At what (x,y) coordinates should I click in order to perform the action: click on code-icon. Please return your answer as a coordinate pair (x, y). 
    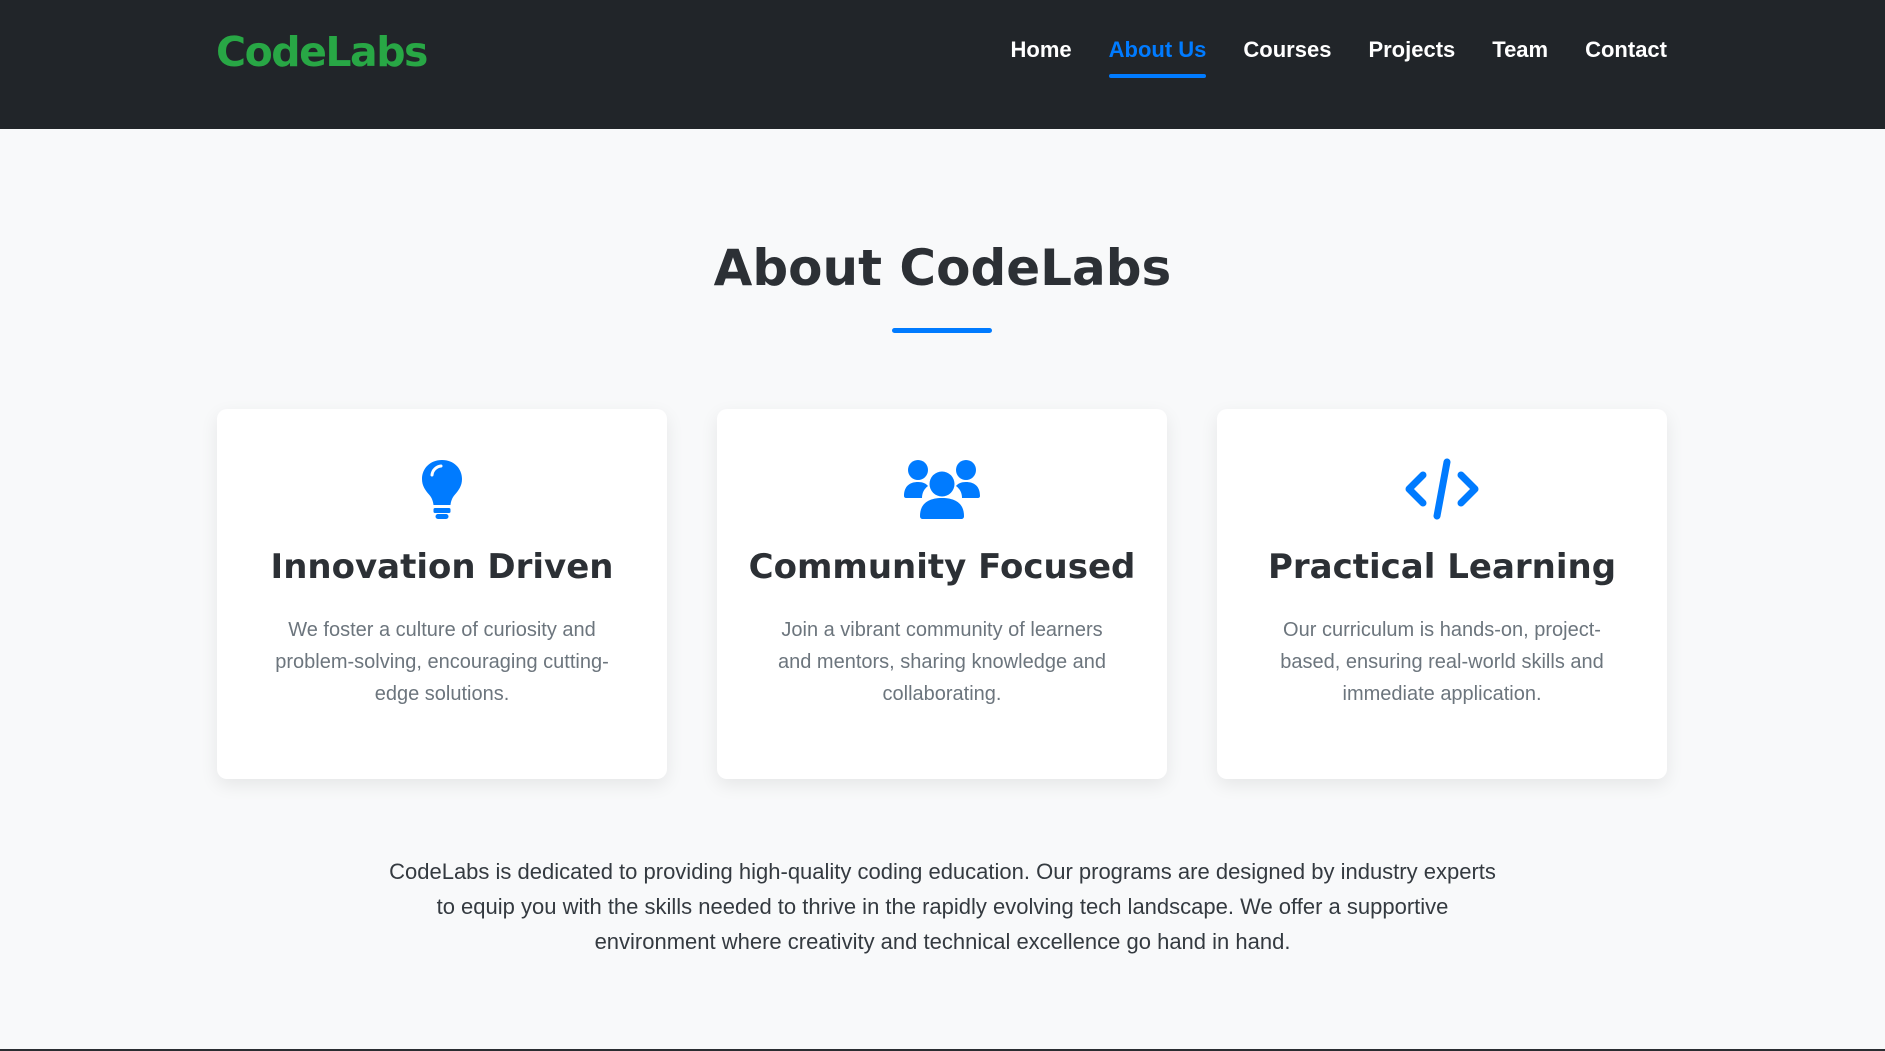
    Looking at the image, I should click on (1442, 489).